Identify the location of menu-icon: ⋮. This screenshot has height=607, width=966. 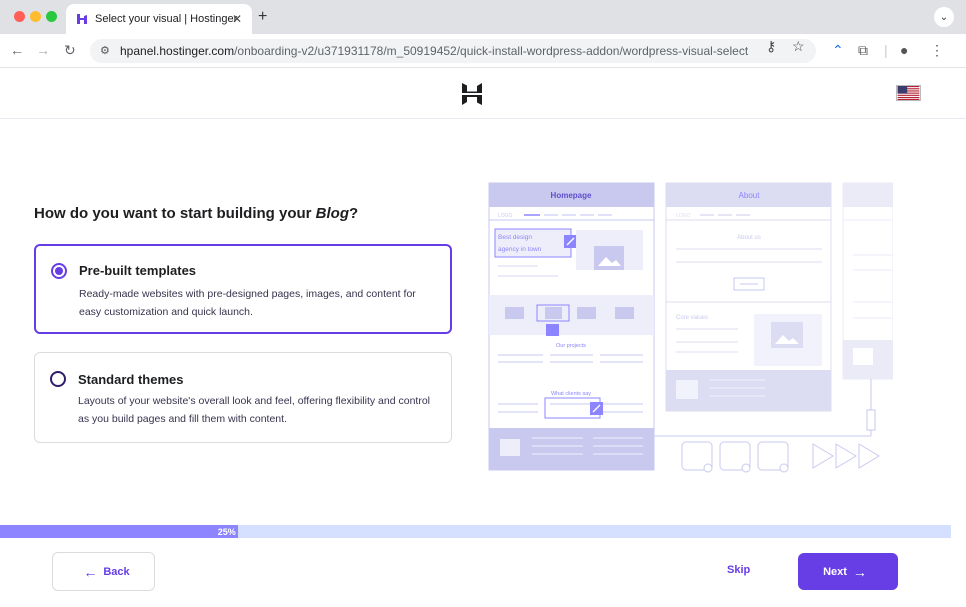
(937, 50).